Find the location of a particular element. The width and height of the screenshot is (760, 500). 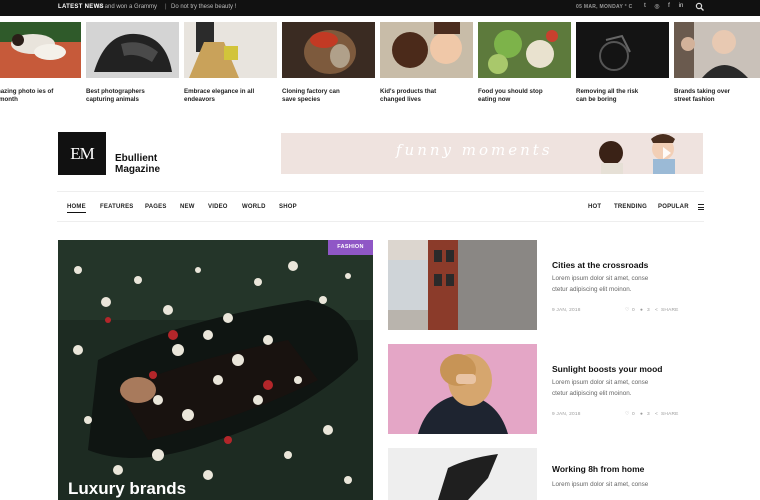

thumbnail-card: t amazing photo ies of the month is located at coordinates (40, 63).